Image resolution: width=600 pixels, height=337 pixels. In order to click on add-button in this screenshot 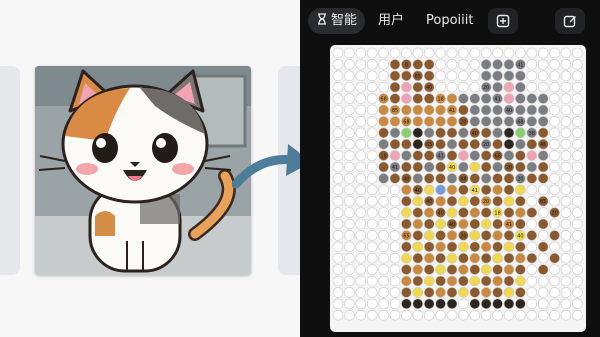, I will do `click(503, 21)`.